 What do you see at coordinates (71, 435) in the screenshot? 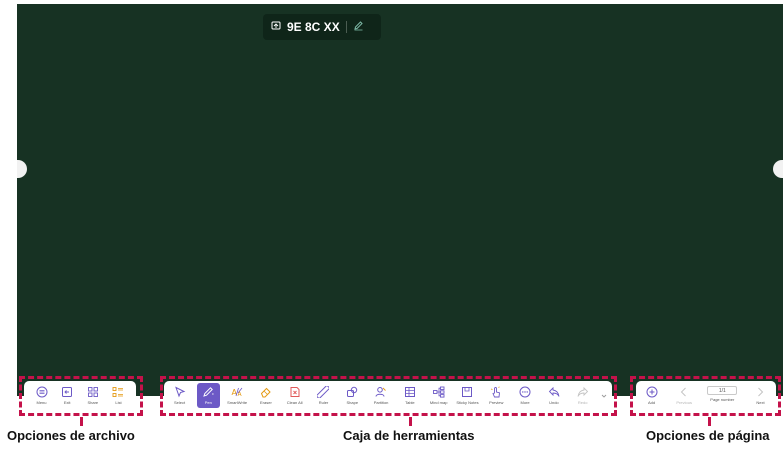
I see `file-options-caption: Opciones de archivo` at bounding box center [71, 435].